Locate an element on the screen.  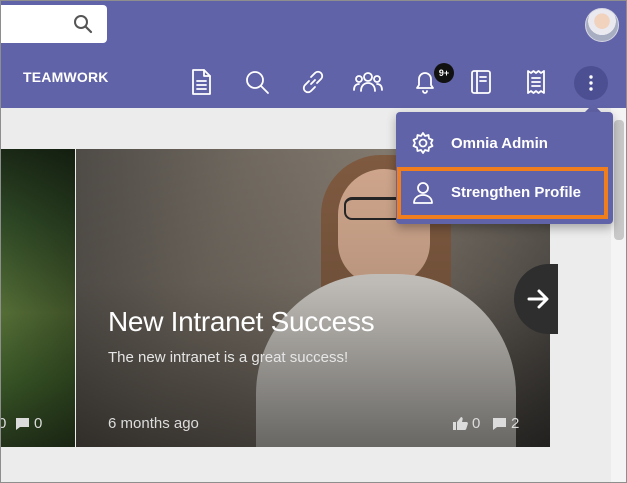
receipt-icon is located at coordinates (536, 82).